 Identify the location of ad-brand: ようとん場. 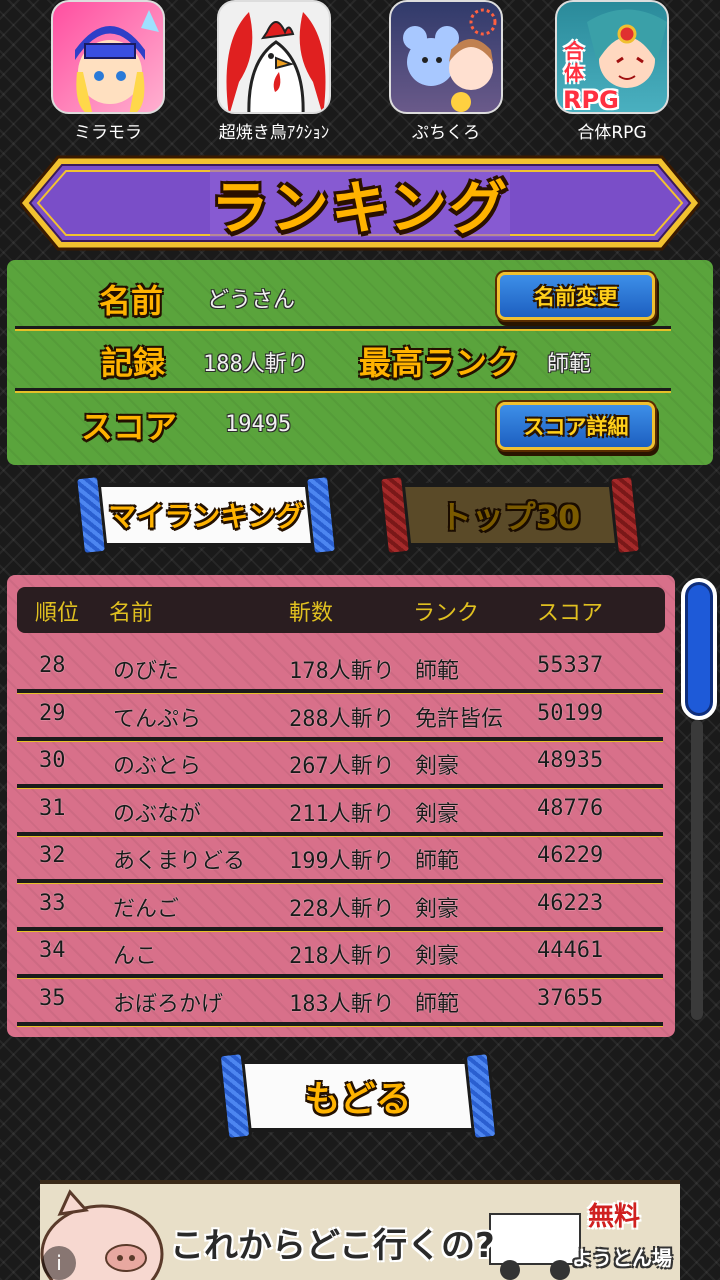
(622, 1258).